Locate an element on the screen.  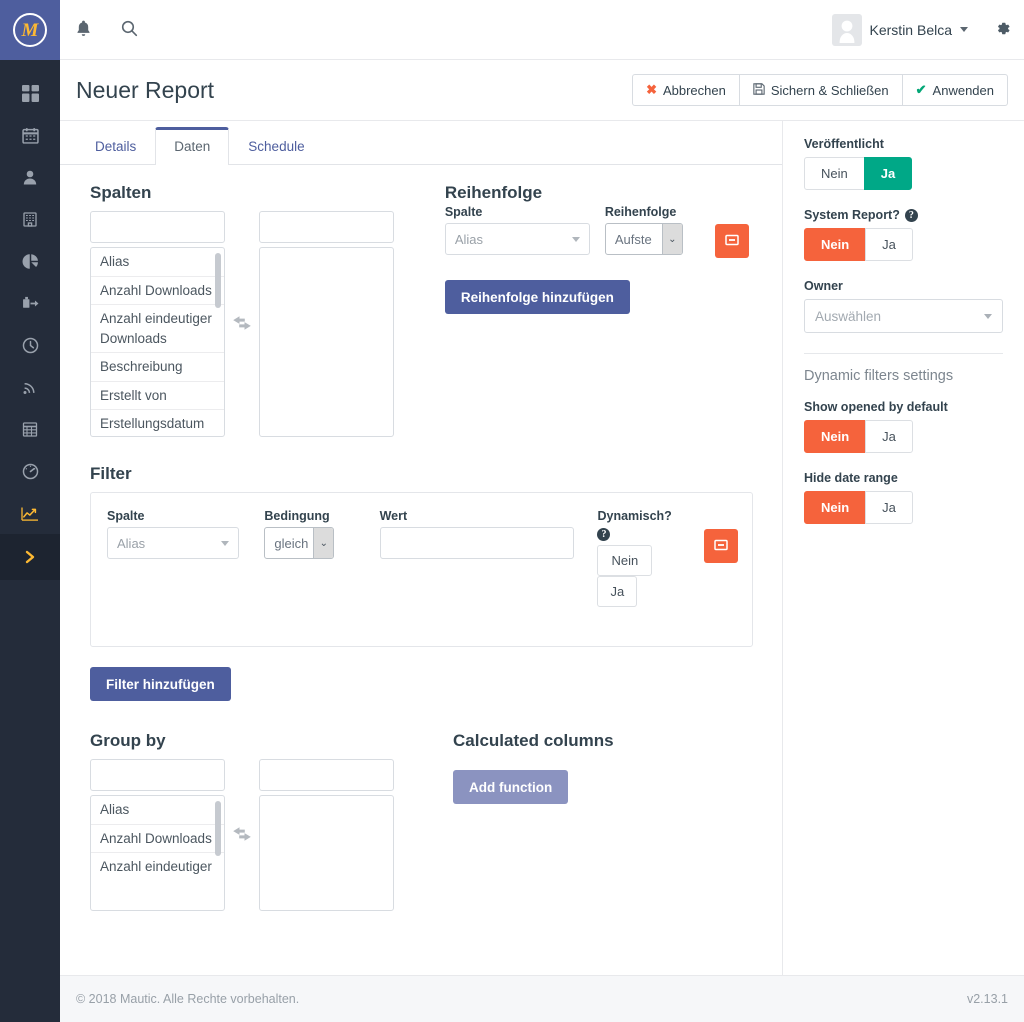
system-report-label: System Report? ? is located at coordinates (903, 215).